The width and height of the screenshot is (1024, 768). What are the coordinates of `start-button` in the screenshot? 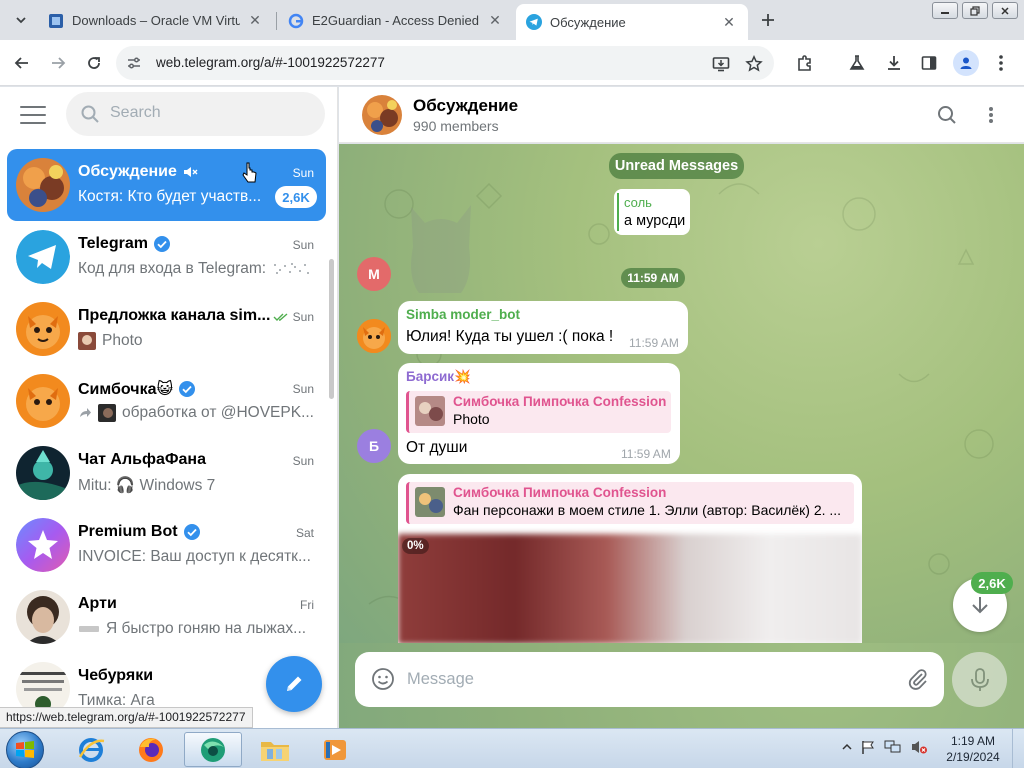 It's located at (25, 749).